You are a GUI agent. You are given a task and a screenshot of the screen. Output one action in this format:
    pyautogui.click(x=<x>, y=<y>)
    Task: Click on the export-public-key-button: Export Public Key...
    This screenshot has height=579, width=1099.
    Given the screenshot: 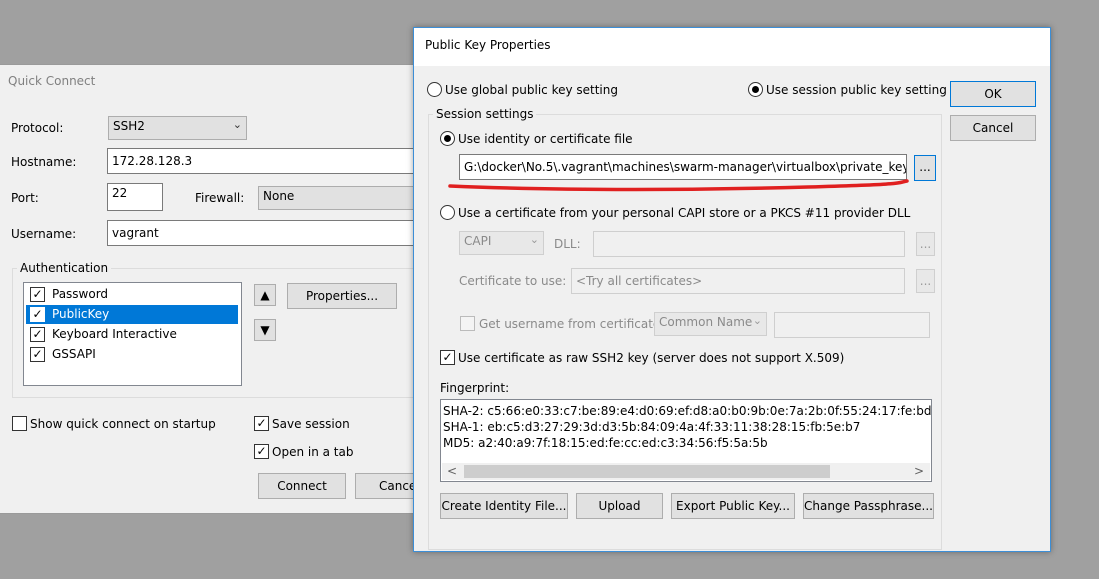 What is the action you would take?
    pyautogui.click(x=733, y=506)
    